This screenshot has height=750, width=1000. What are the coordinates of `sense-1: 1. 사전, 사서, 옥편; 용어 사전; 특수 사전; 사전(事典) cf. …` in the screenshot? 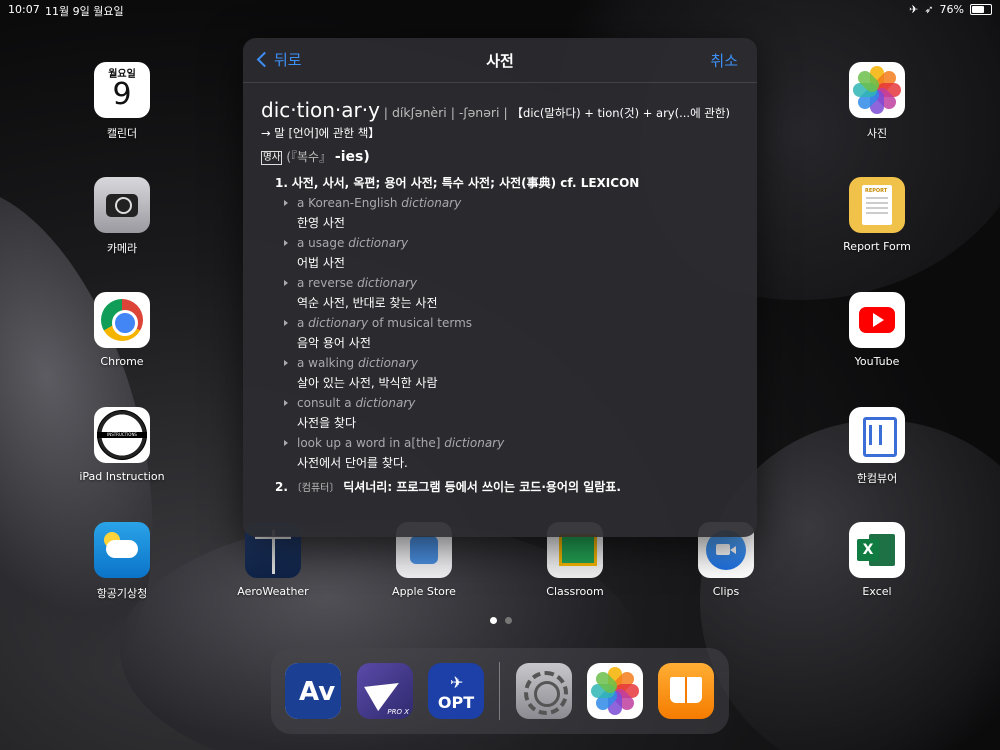 It's located at (508, 183).